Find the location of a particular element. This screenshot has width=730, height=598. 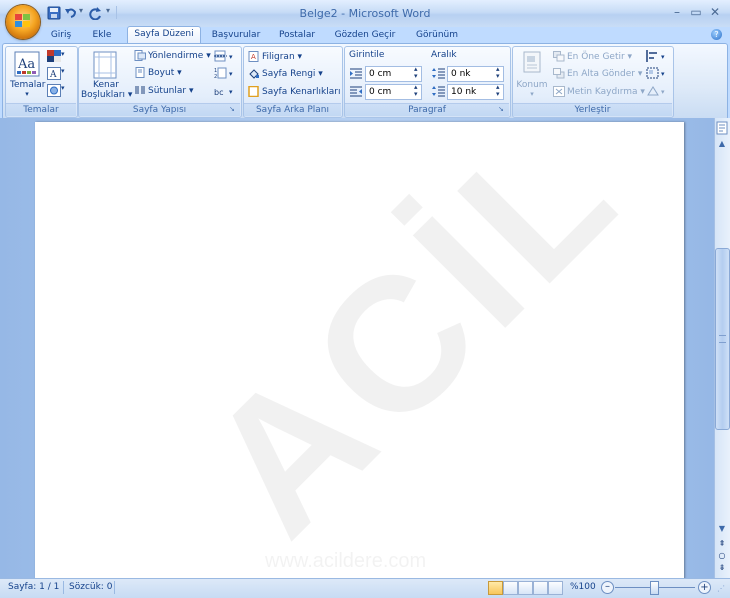

zoom-level: %100 is located at coordinates (583, 587).